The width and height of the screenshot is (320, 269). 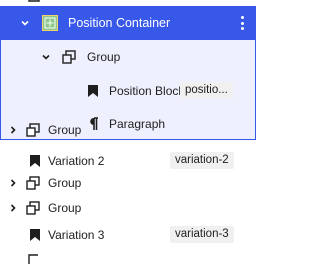 What do you see at coordinates (128, 130) in the screenshot?
I see `tree-item-group-1: Group` at bounding box center [128, 130].